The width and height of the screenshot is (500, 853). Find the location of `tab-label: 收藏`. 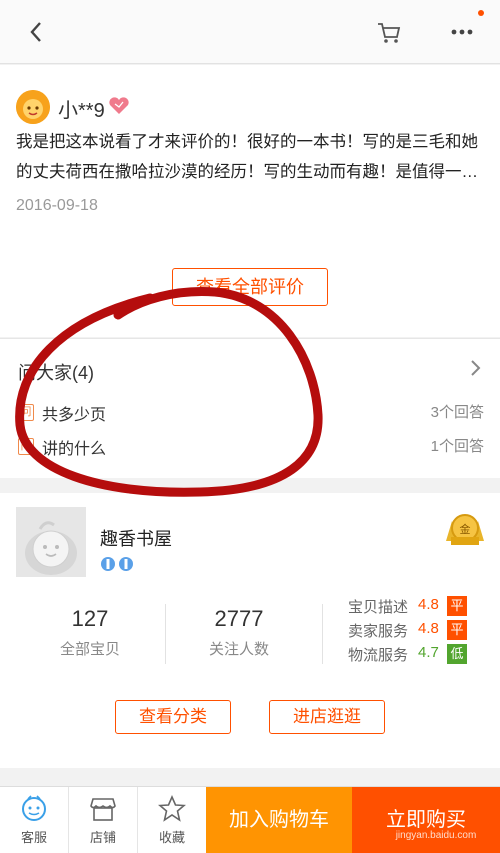

tab-label: 收藏 is located at coordinates (171, 837).